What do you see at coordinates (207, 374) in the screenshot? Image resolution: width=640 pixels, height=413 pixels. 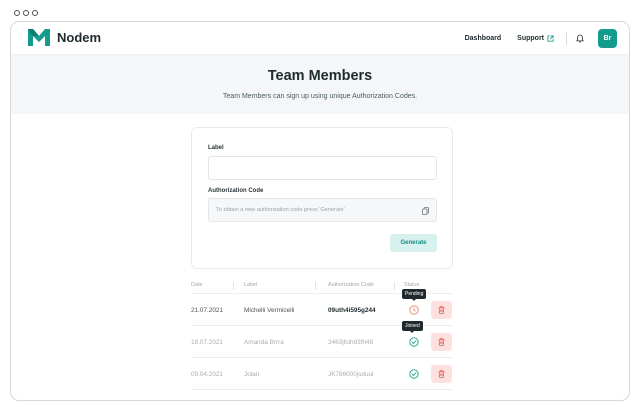 I see `row-date: 09.04.2021` at bounding box center [207, 374].